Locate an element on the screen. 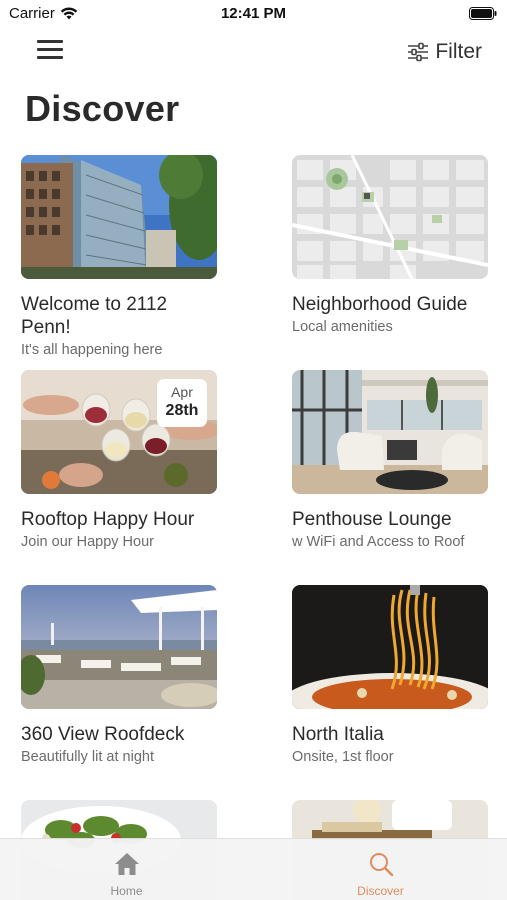 This screenshot has width=507, height=900. status-time: 12:41 PM is located at coordinates (253, 13).